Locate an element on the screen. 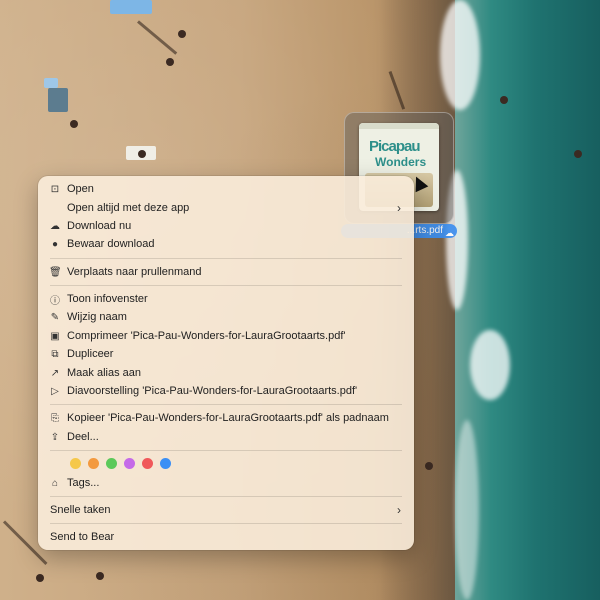 The width and height of the screenshot is (600, 600). menu-item-label: Verplaats naar prullenmand is located at coordinates (134, 272).